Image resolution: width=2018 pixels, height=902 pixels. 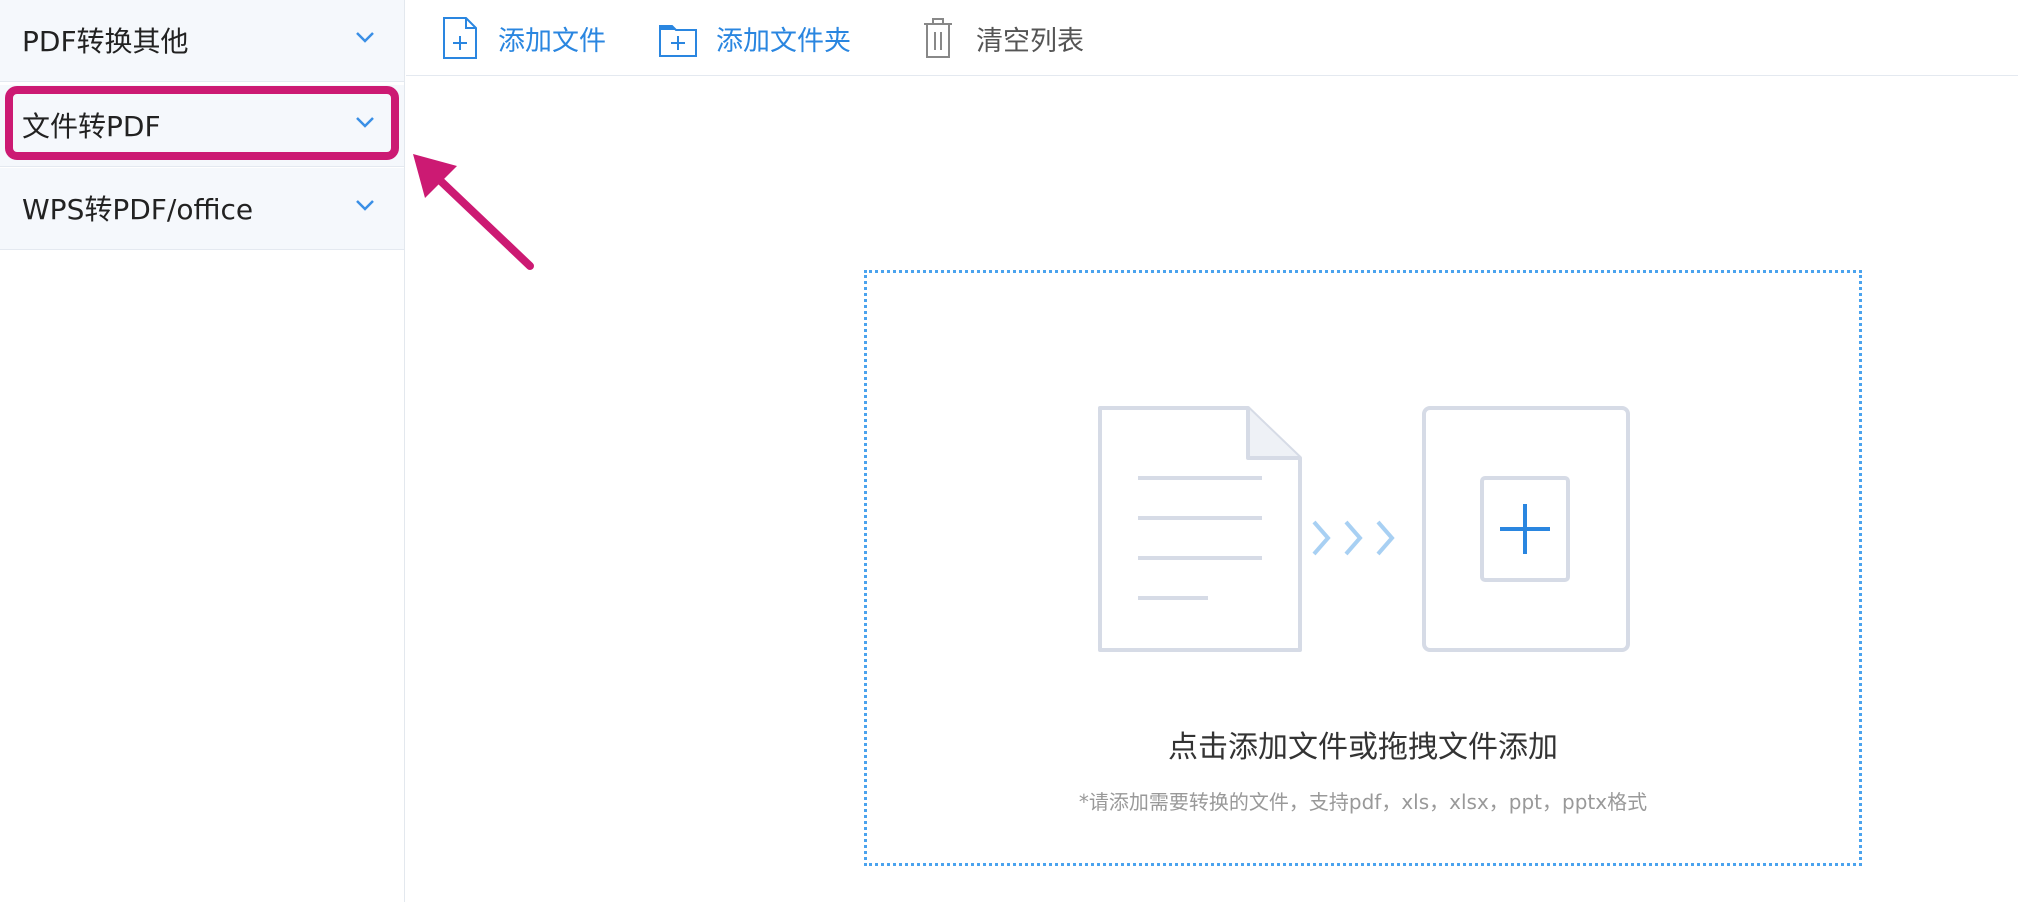 What do you see at coordinates (1200, 529) in the screenshot?
I see `document-icon` at bounding box center [1200, 529].